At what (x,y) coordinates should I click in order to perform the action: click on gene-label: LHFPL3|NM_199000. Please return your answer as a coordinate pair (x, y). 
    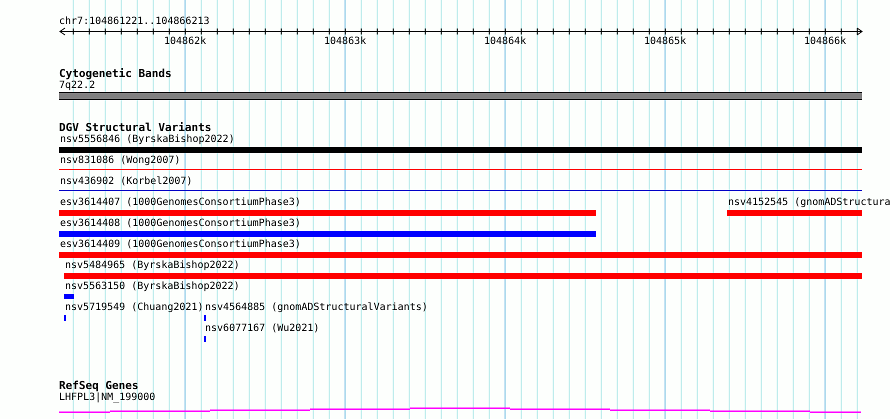
    Looking at the image, I should click on (107, 398).